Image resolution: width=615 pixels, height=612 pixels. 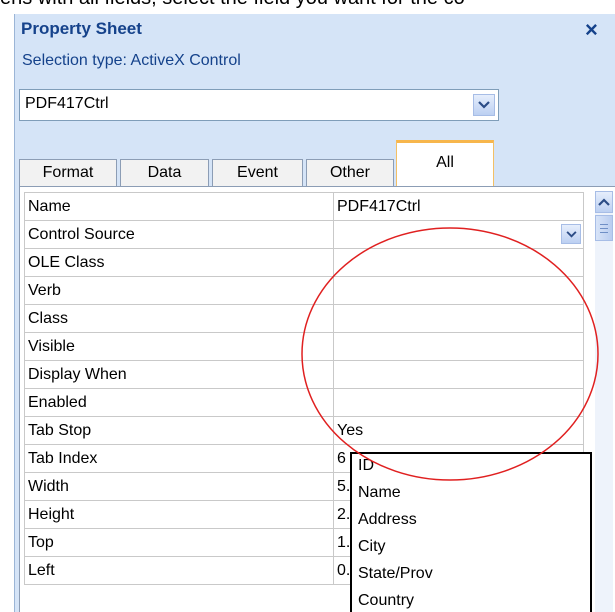 What do you see at coordinates (350, 172) in the screenshot?
I see `tab-other: Other` at bounding box center [350, 172].